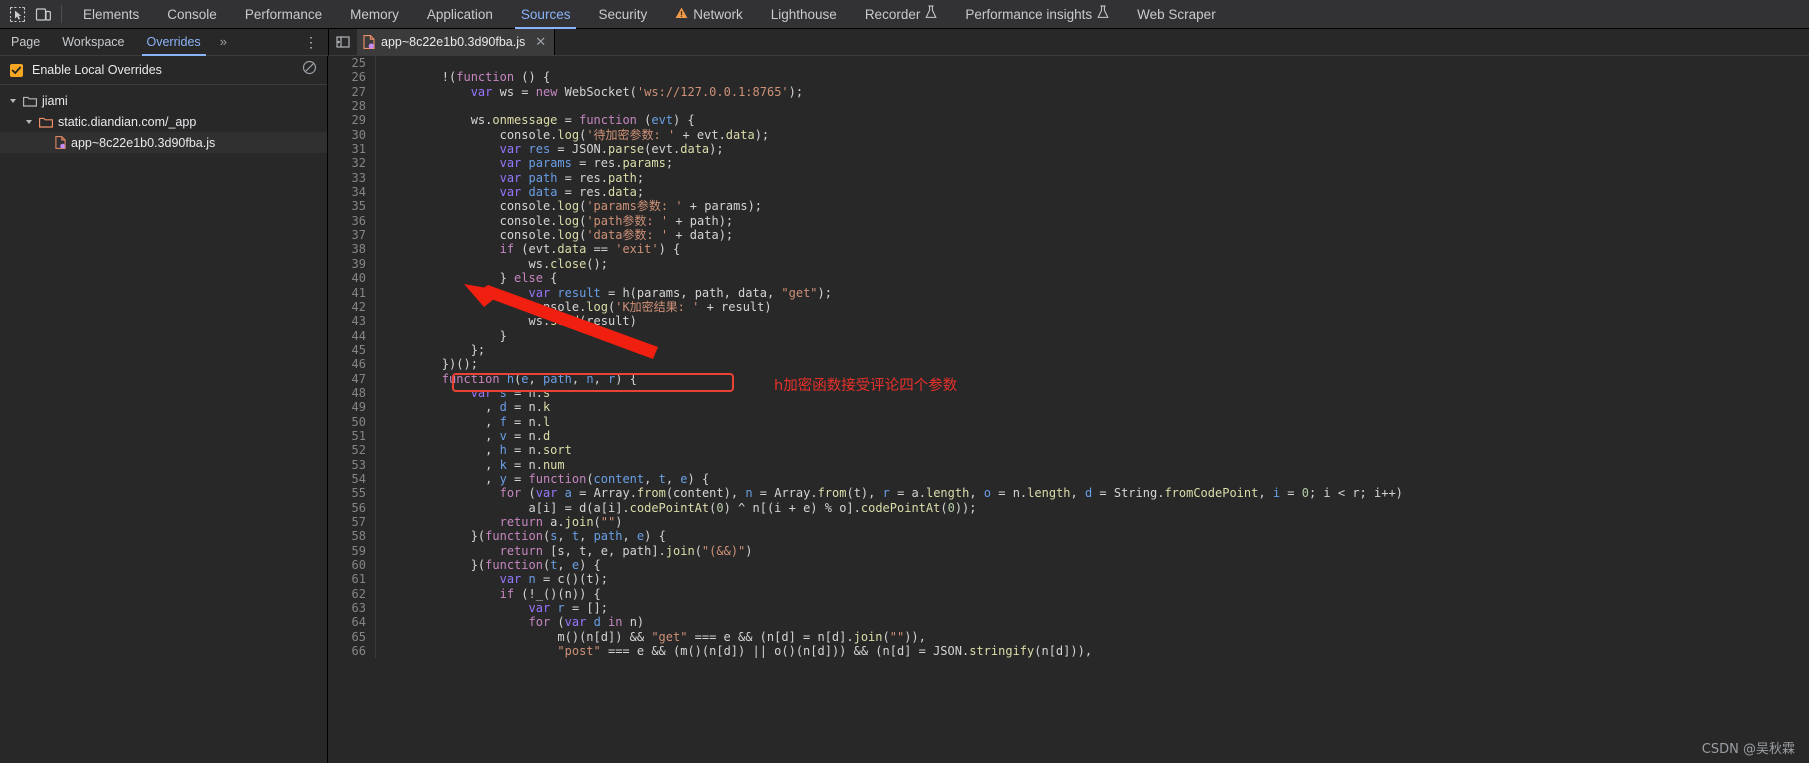 This screenshot has height=763, width=1809. What do you see at coordinates (352, 536) in the screenshot?
I see `line-number: 58` at bounding box center [352, 536].